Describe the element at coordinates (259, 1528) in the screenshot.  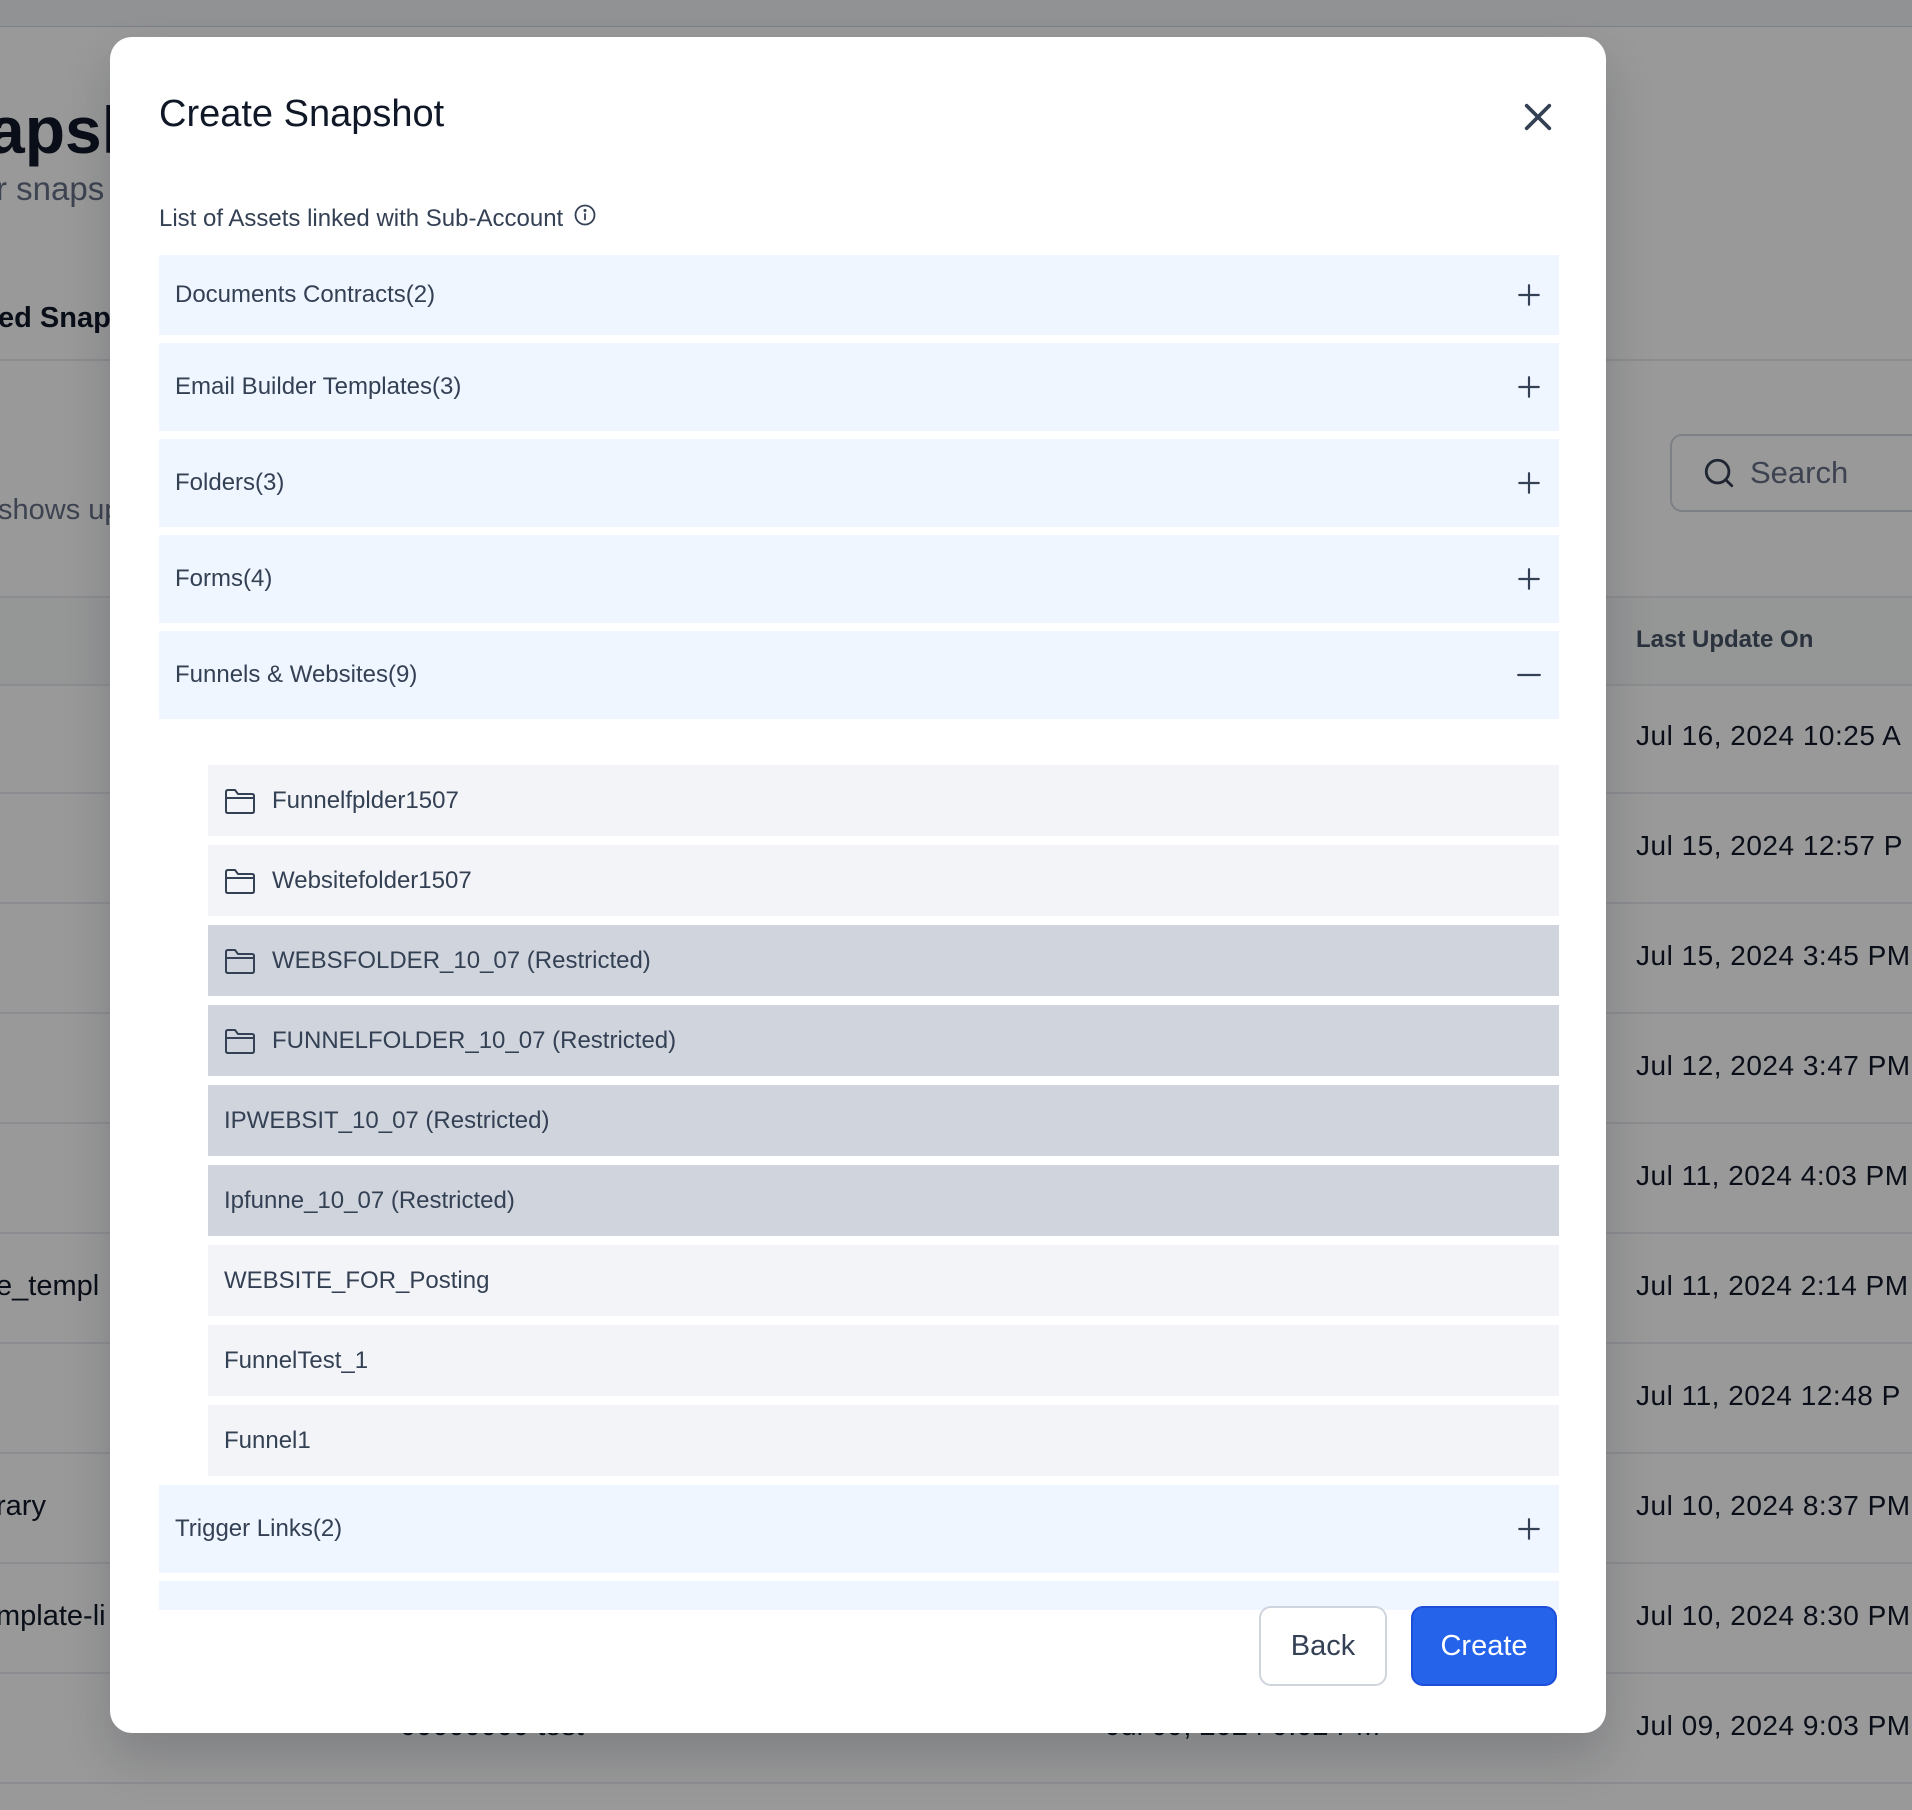
I see `section-label: Trigger Links(2)` at that location.